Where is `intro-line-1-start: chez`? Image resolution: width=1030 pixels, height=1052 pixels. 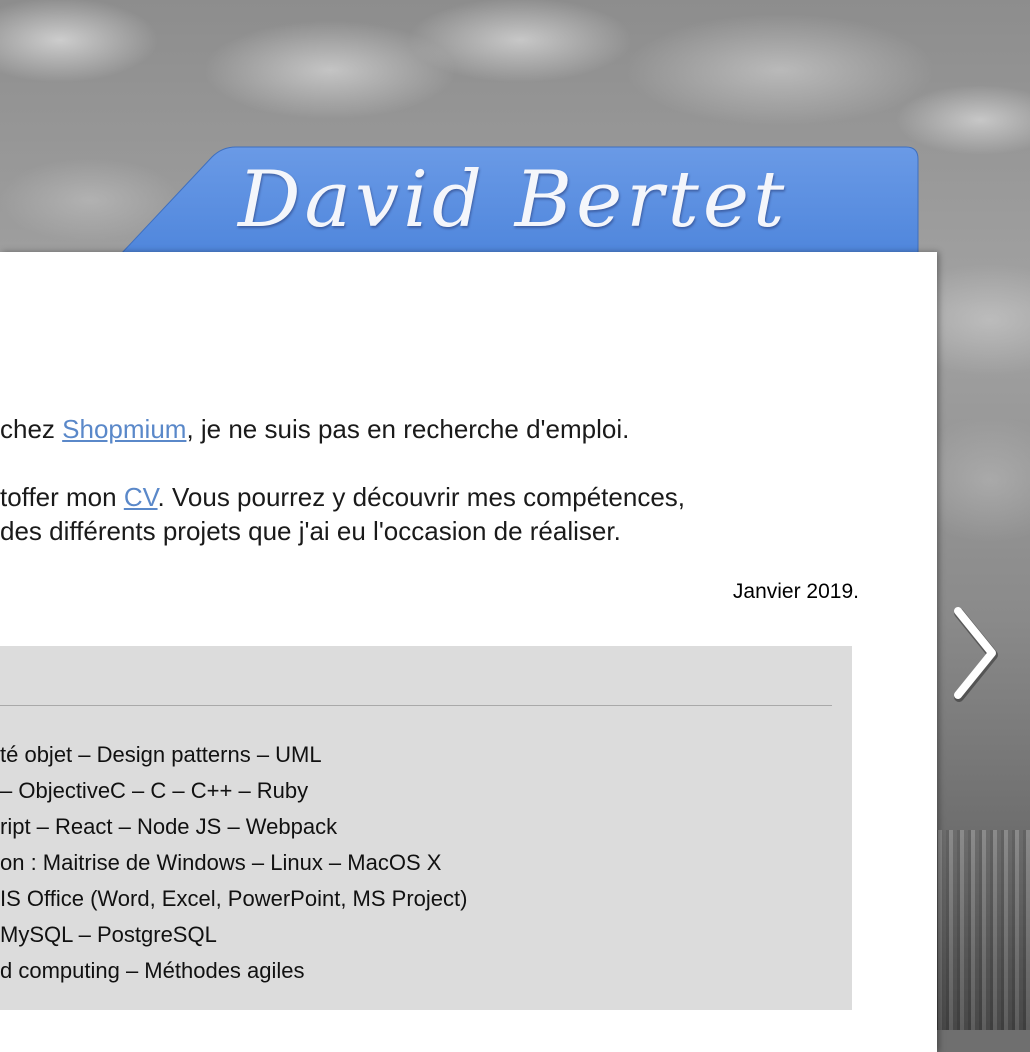
intro-line-1-start: chez is located at coordinates (31, 429).